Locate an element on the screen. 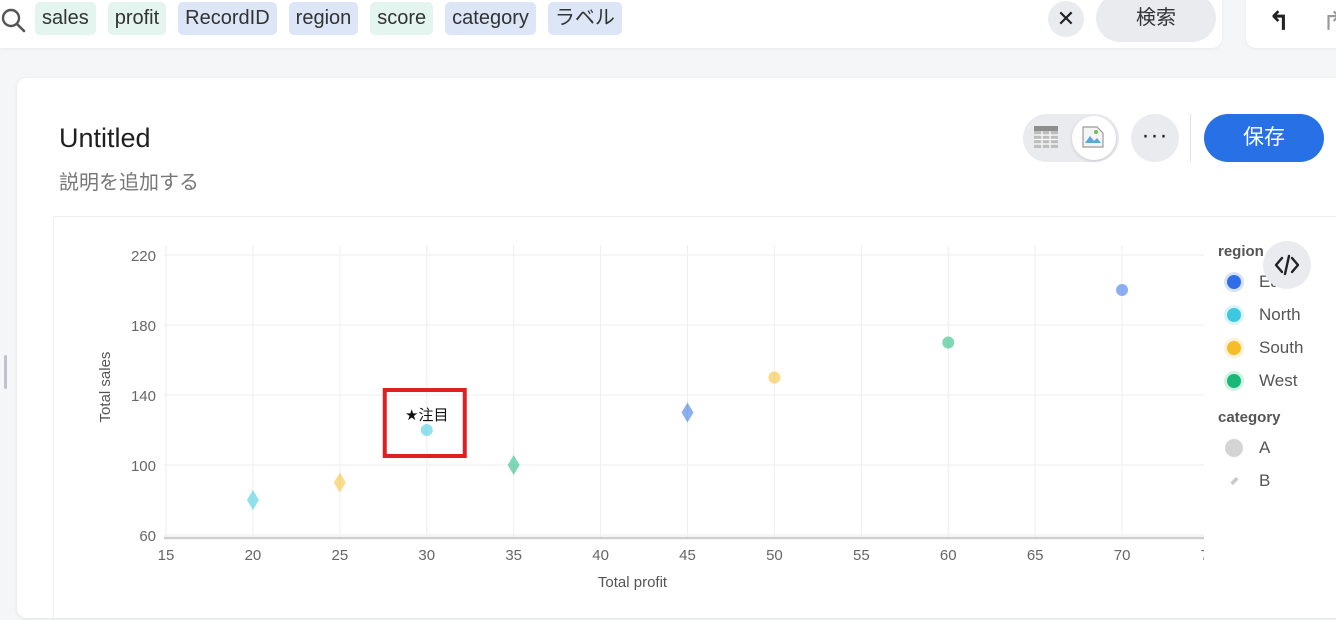 Image resolution: width=1336 pixels, height=620 pixels. broken-image-icon is located at coordinates (1093, 137).